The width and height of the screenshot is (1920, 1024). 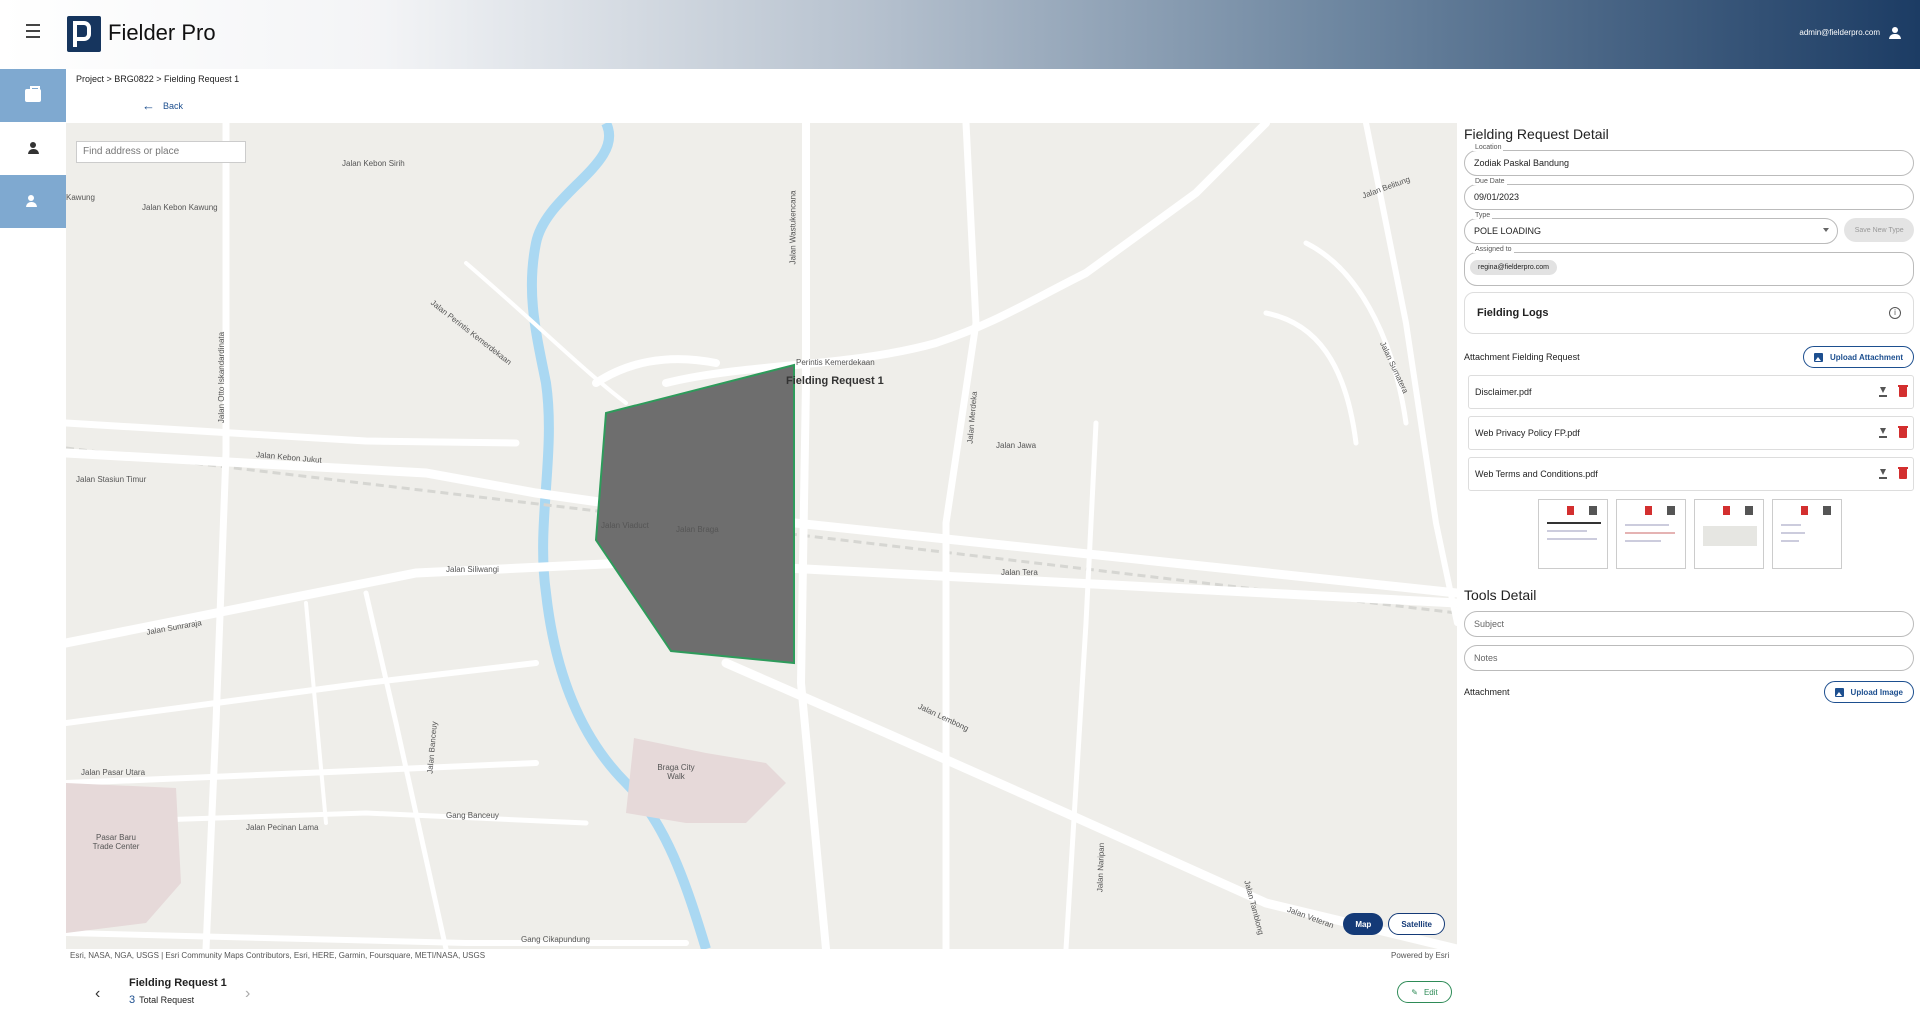 I want to click on braga-city-walk-building, so click(x=706, y=780).